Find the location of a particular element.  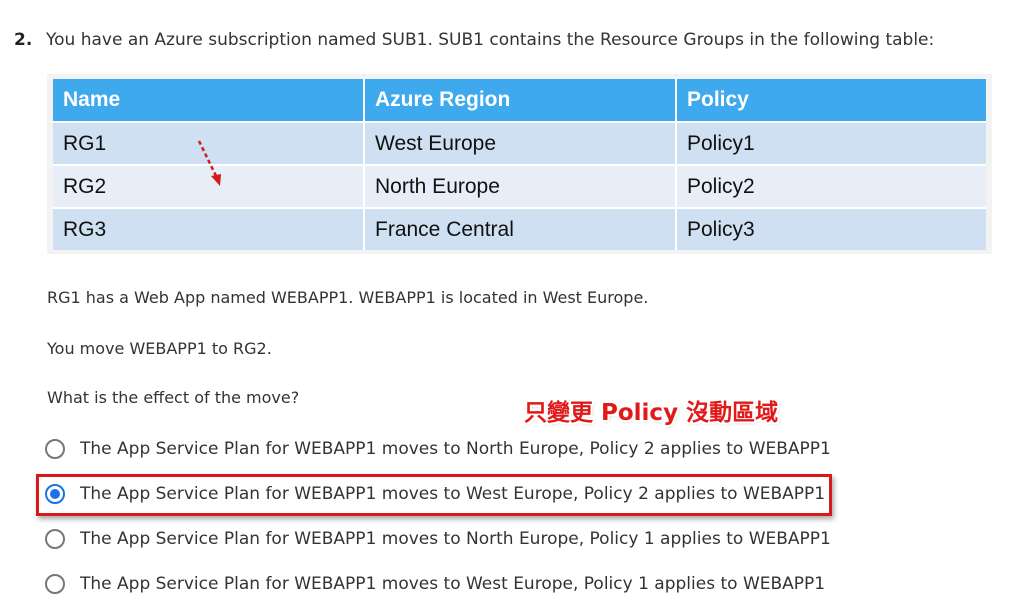

cell-region: North Europe is located at coordinates (520, 186).